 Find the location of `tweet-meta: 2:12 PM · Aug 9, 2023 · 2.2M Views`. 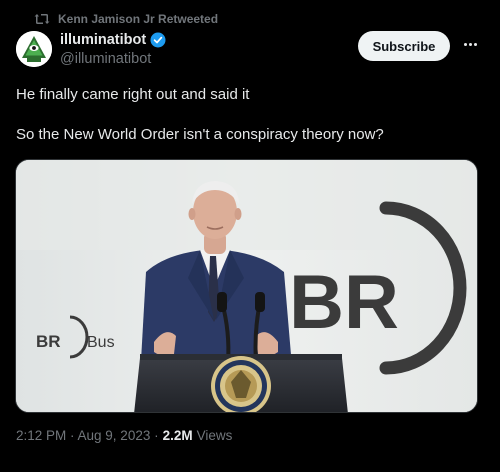

tweet-meta: 2:12 PM · Aug 9, 2023 · 2.2M Views is located at coordinates (124, 435).